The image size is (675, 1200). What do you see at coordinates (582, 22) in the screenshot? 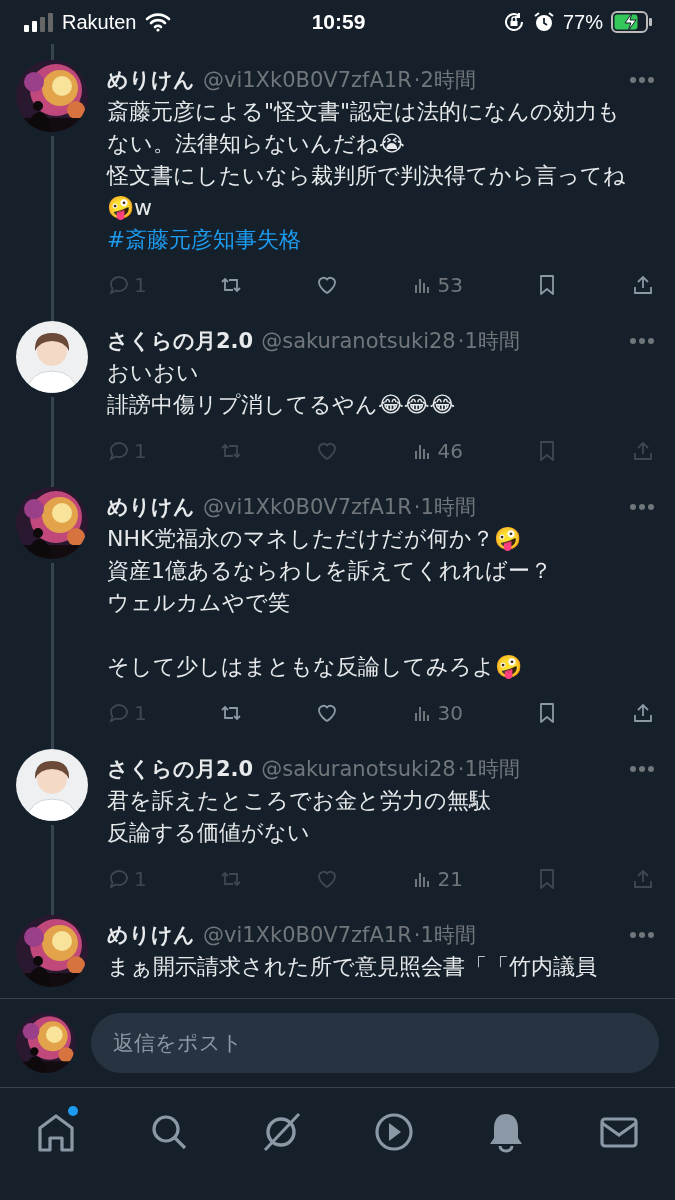
I see `battery-percent: 77%` at bounding box center [582, 22].